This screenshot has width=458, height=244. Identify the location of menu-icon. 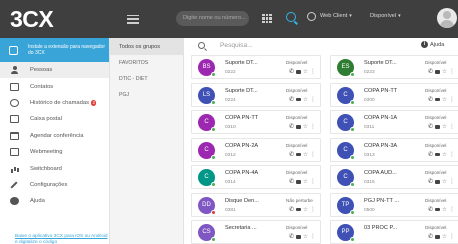
(133, 19).